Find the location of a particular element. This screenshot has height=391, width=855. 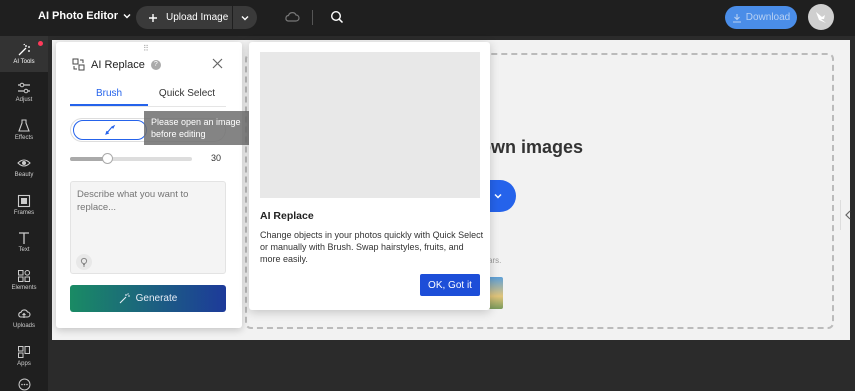

uploads-icon is located at coordinates (24, 313).